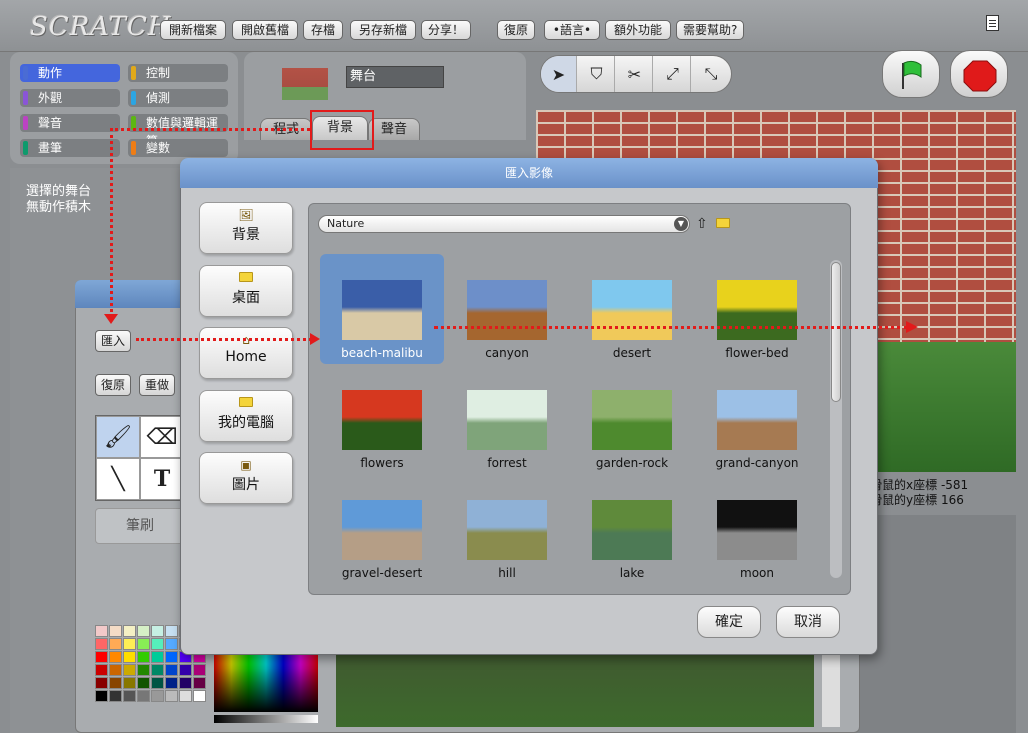 The height and width of the screenshot is (733, 1028). What do you see at coordinates (382, 529) in the screenshot?
I see `image-item: gravel-desert` at bounding box center [382, 529].